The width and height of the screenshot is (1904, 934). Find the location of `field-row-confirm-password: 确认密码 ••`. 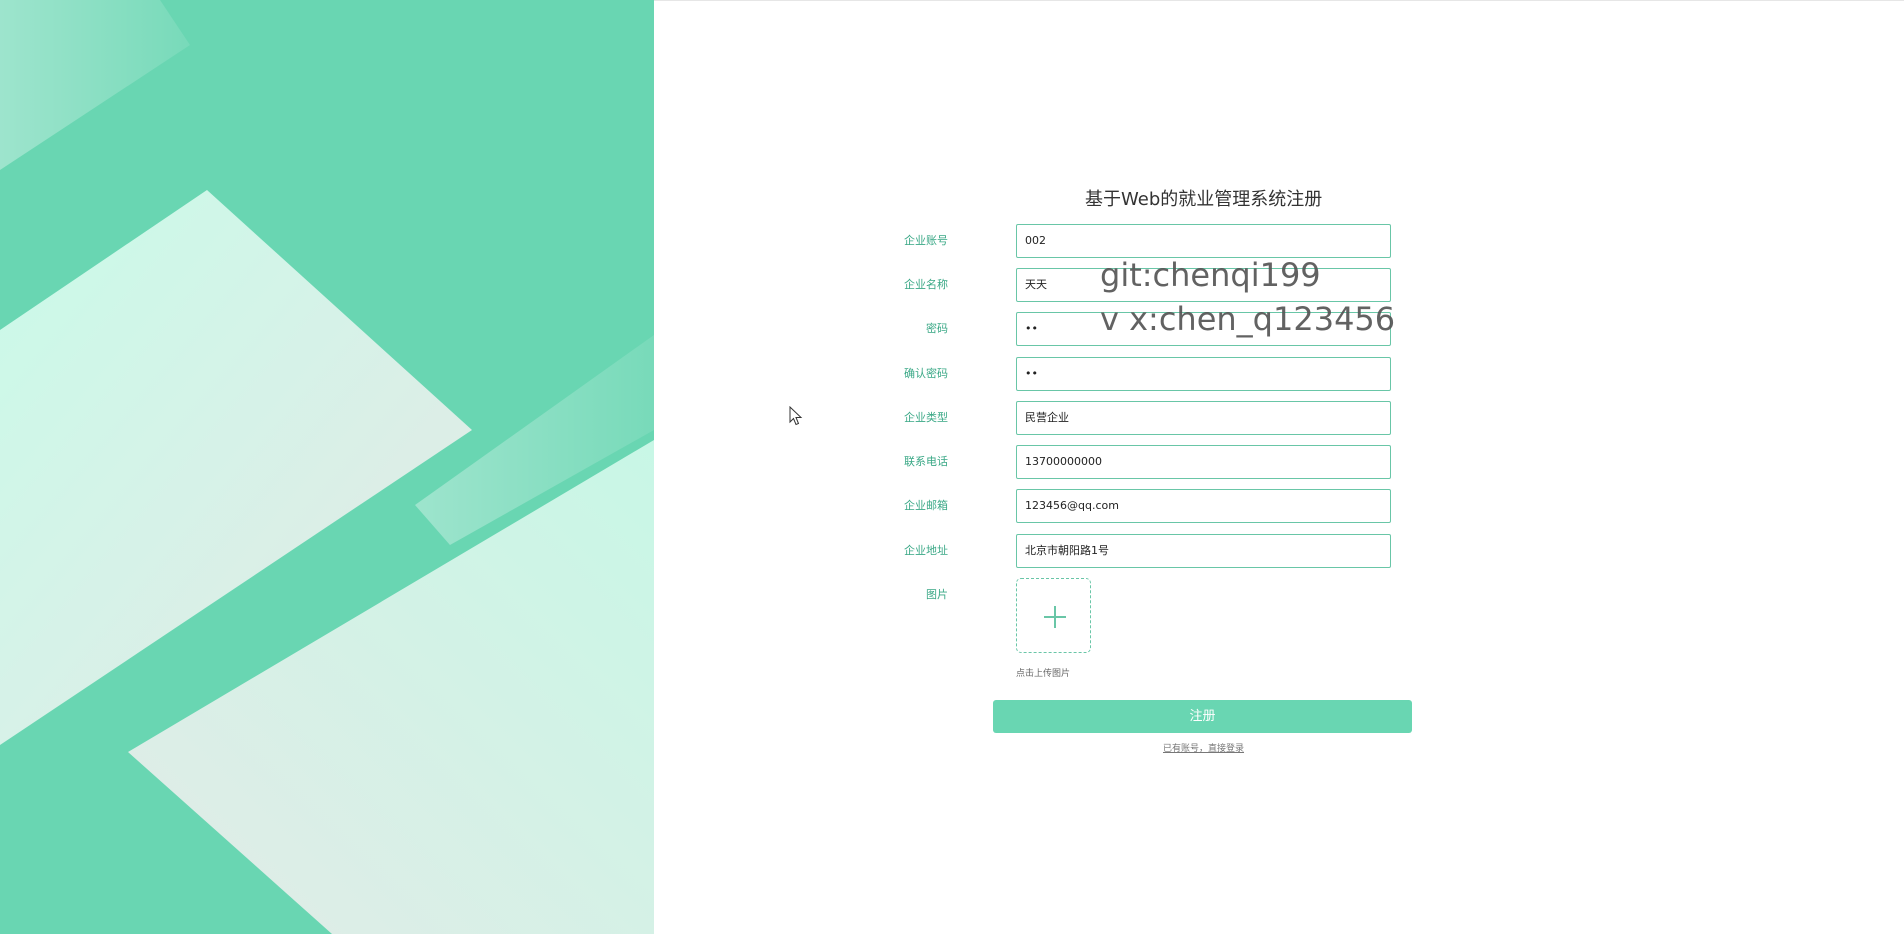

field-row-confirm-password: 确认密码 •• is located at coordinates (1147, 374).